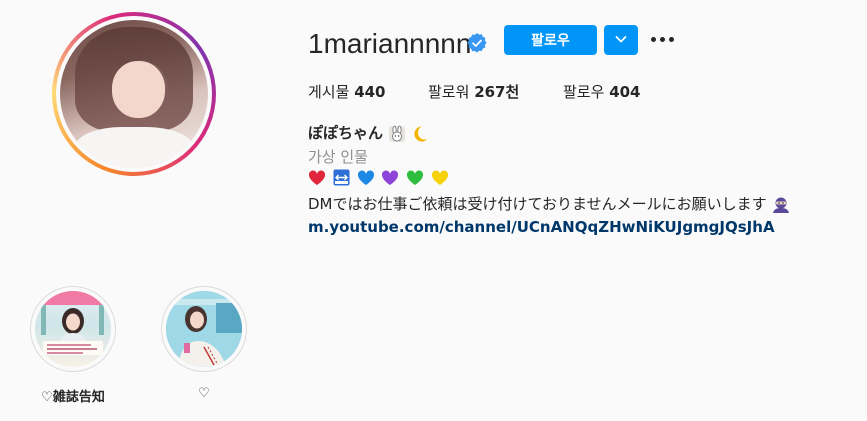  I want to click on ninja-icon, so click(781, 205).